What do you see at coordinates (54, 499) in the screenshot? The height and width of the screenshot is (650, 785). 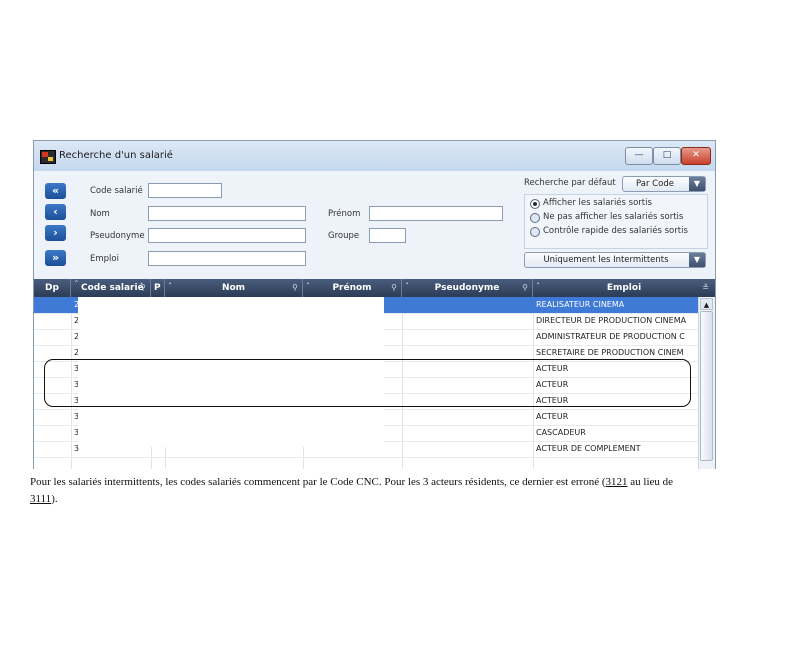 I see `caption-end: ).` at bounding box center [54, 499].